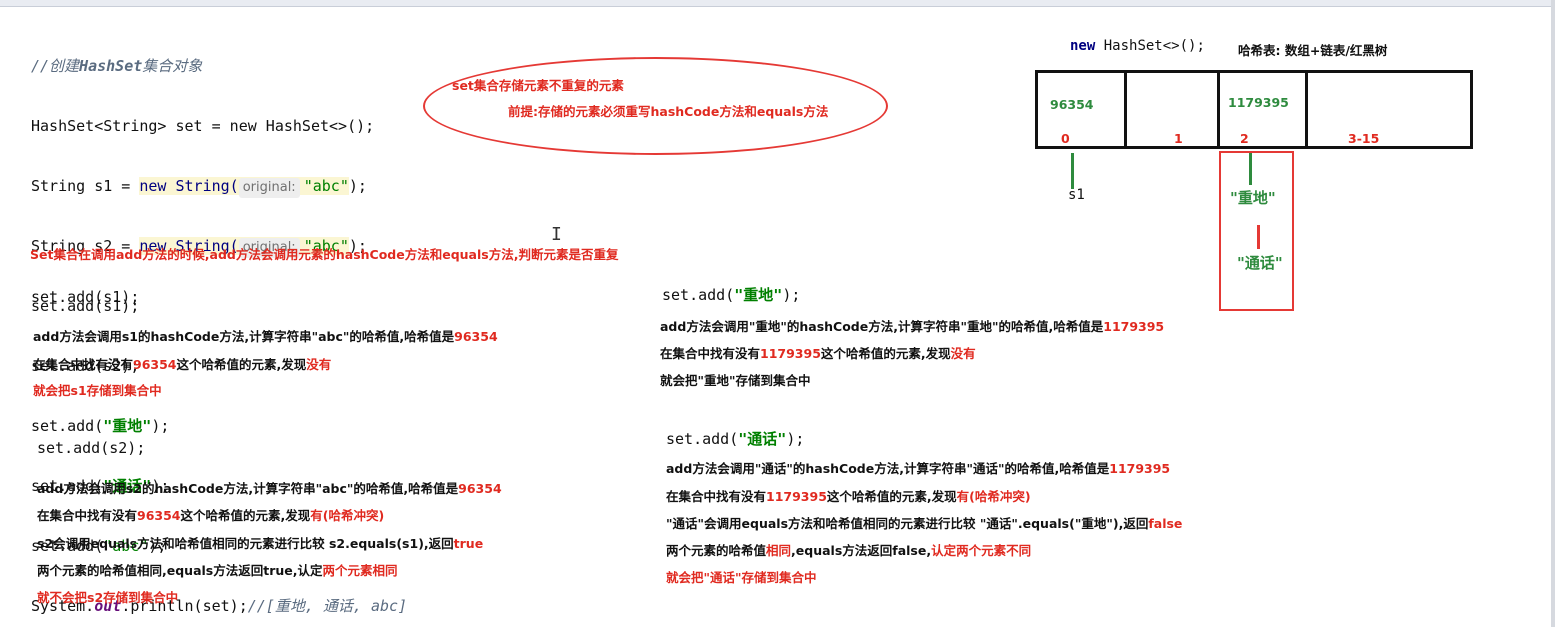 The height and width of the screenshot is (636, 1555). What do you see at coordinates (182, 364) in the screenshot?
I see `block-s1-line-2: 在集合中找有没有96354这个哈希值的元素,发现没有` at bounding box center [182, 364].